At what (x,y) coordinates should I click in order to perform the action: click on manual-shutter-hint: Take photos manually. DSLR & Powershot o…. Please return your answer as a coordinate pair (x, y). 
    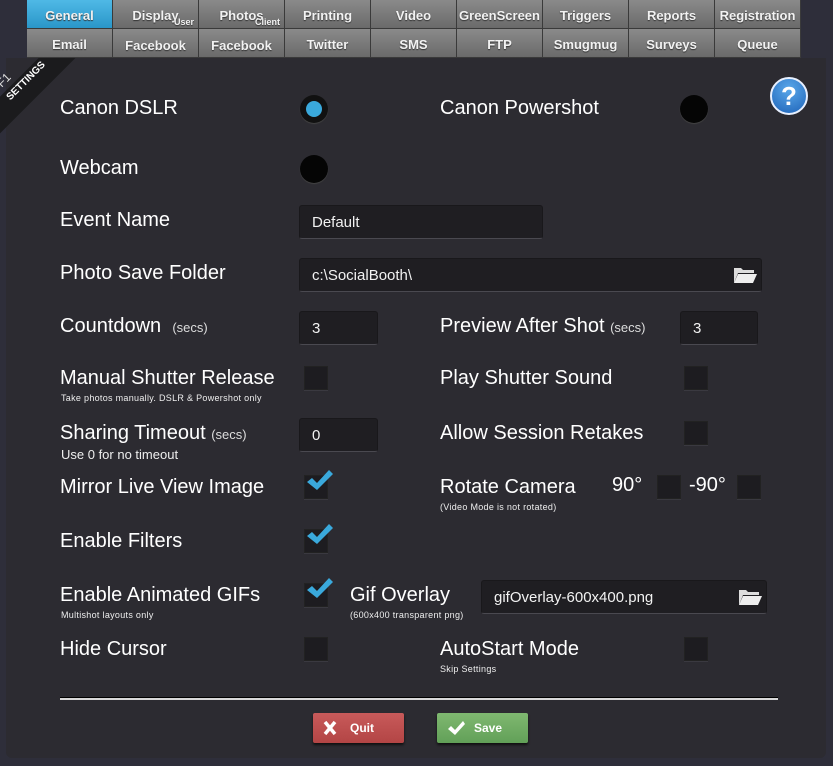
    Looking at the image, I should click on (161, 398).